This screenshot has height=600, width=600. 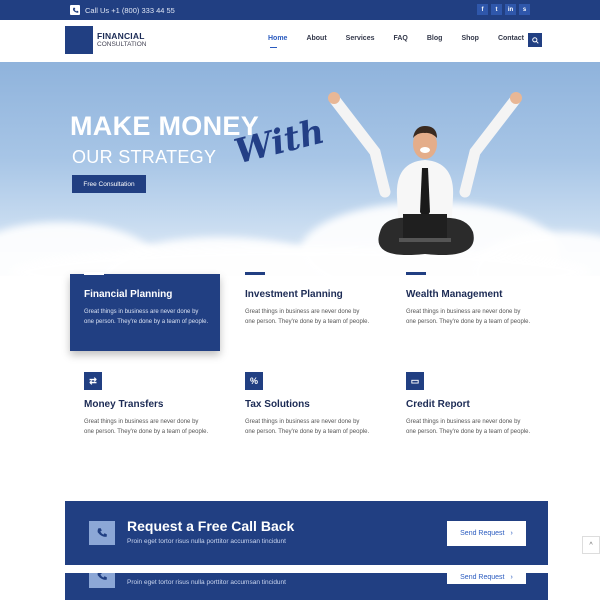 I want to click on top-bar: Call Us +1 (800) 333 44 55 f t in s, so click(x=300, y=10).